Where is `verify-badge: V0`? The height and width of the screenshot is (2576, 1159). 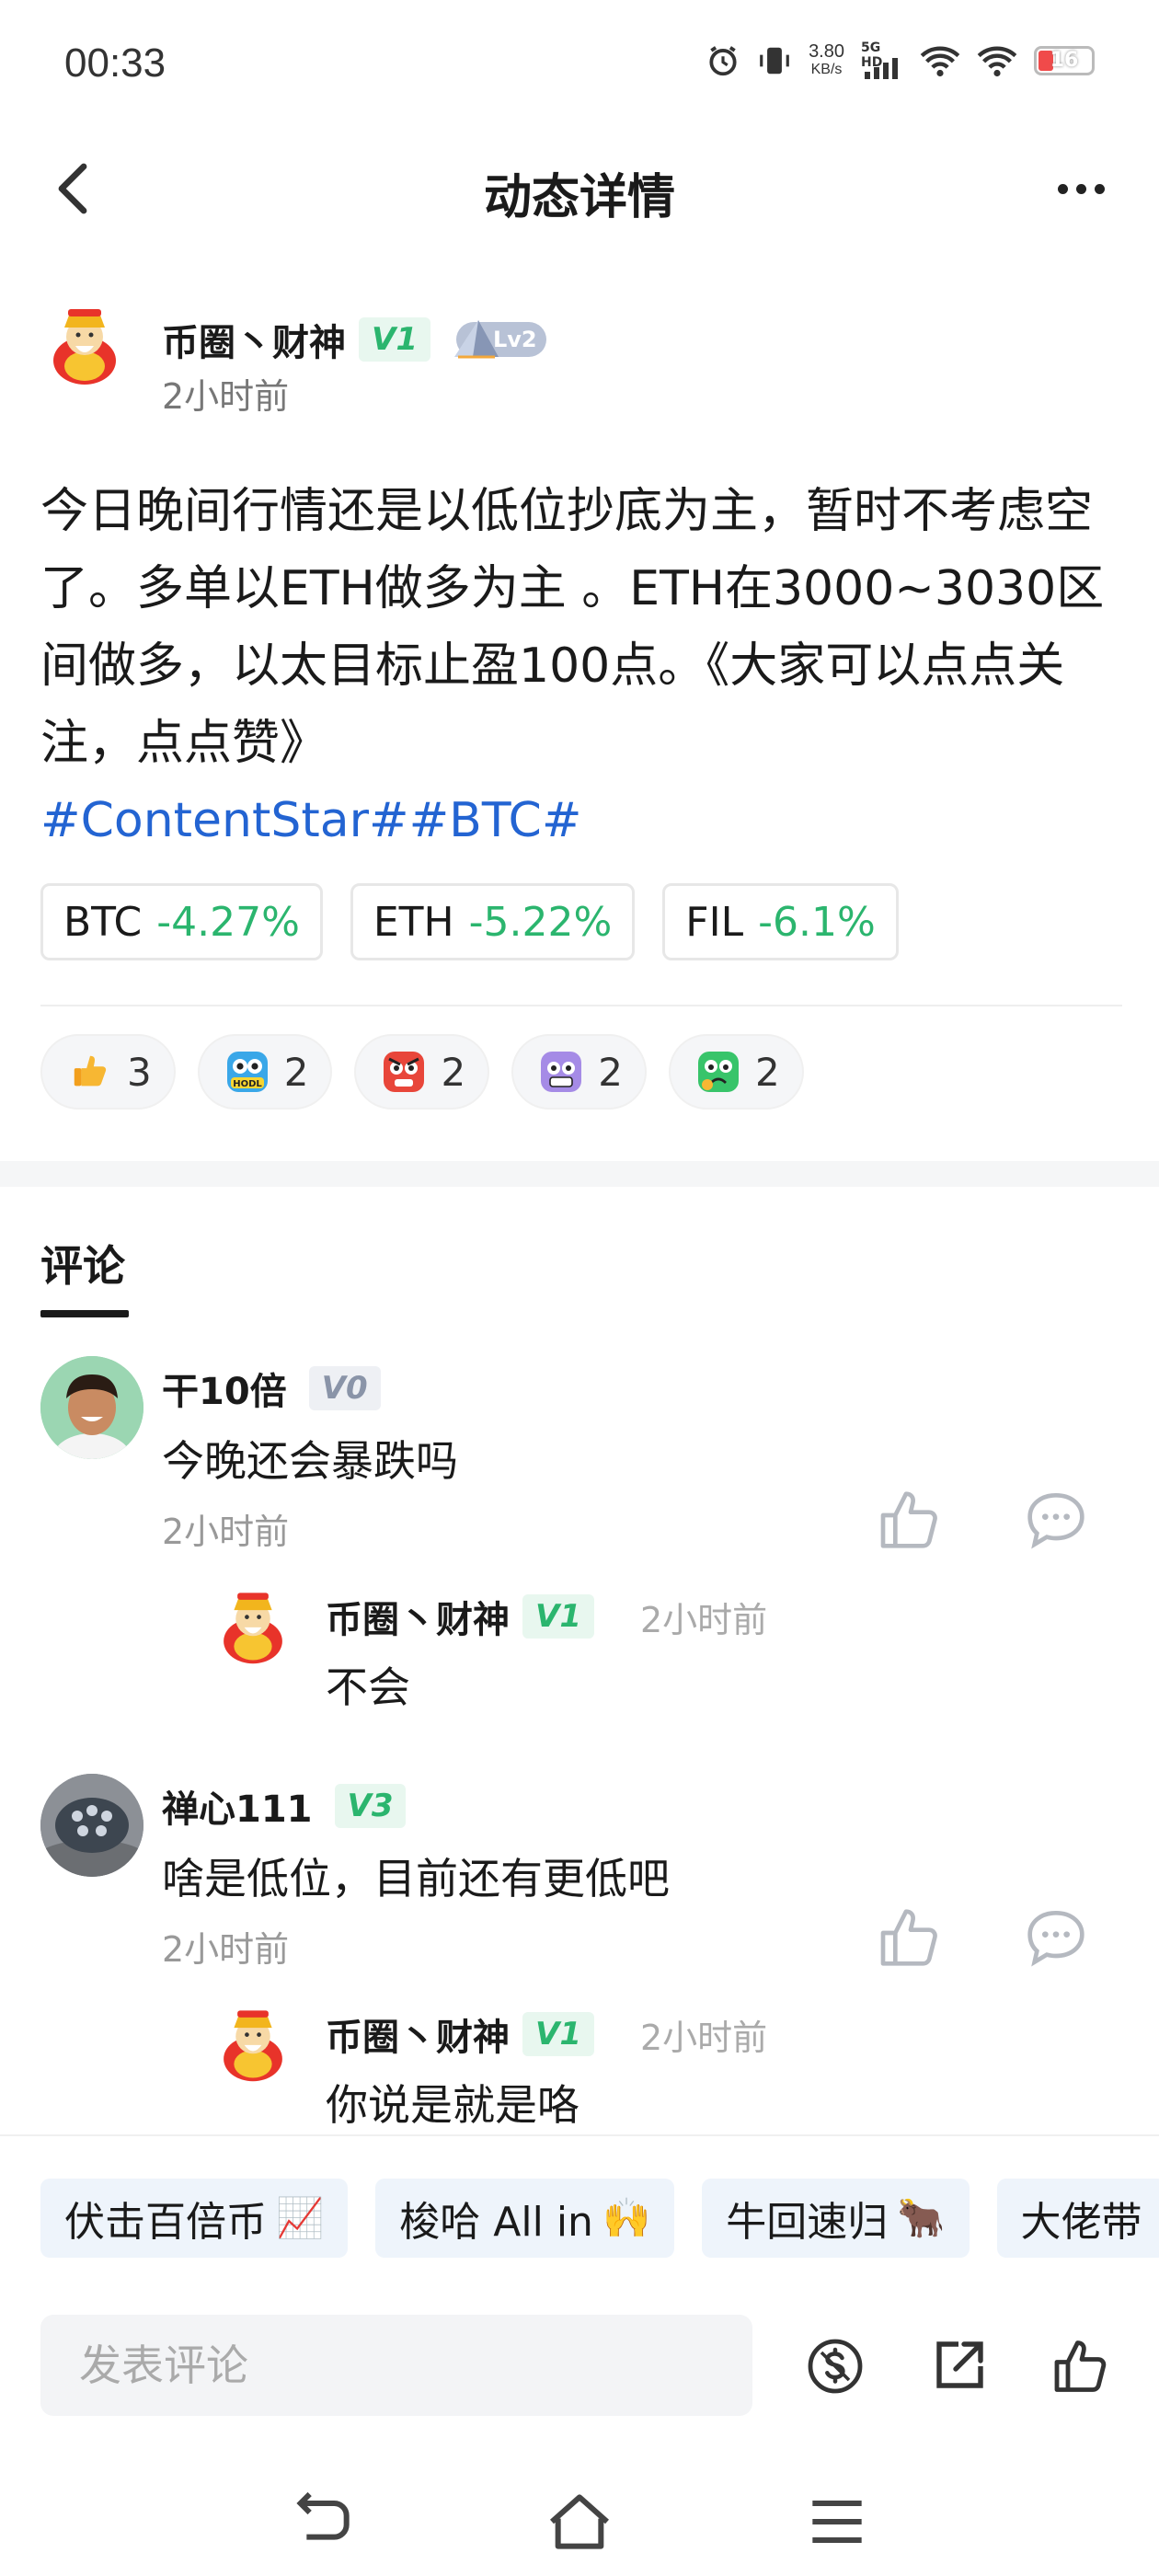
verify-badge: V0 is located at coordinates (344, 1388).